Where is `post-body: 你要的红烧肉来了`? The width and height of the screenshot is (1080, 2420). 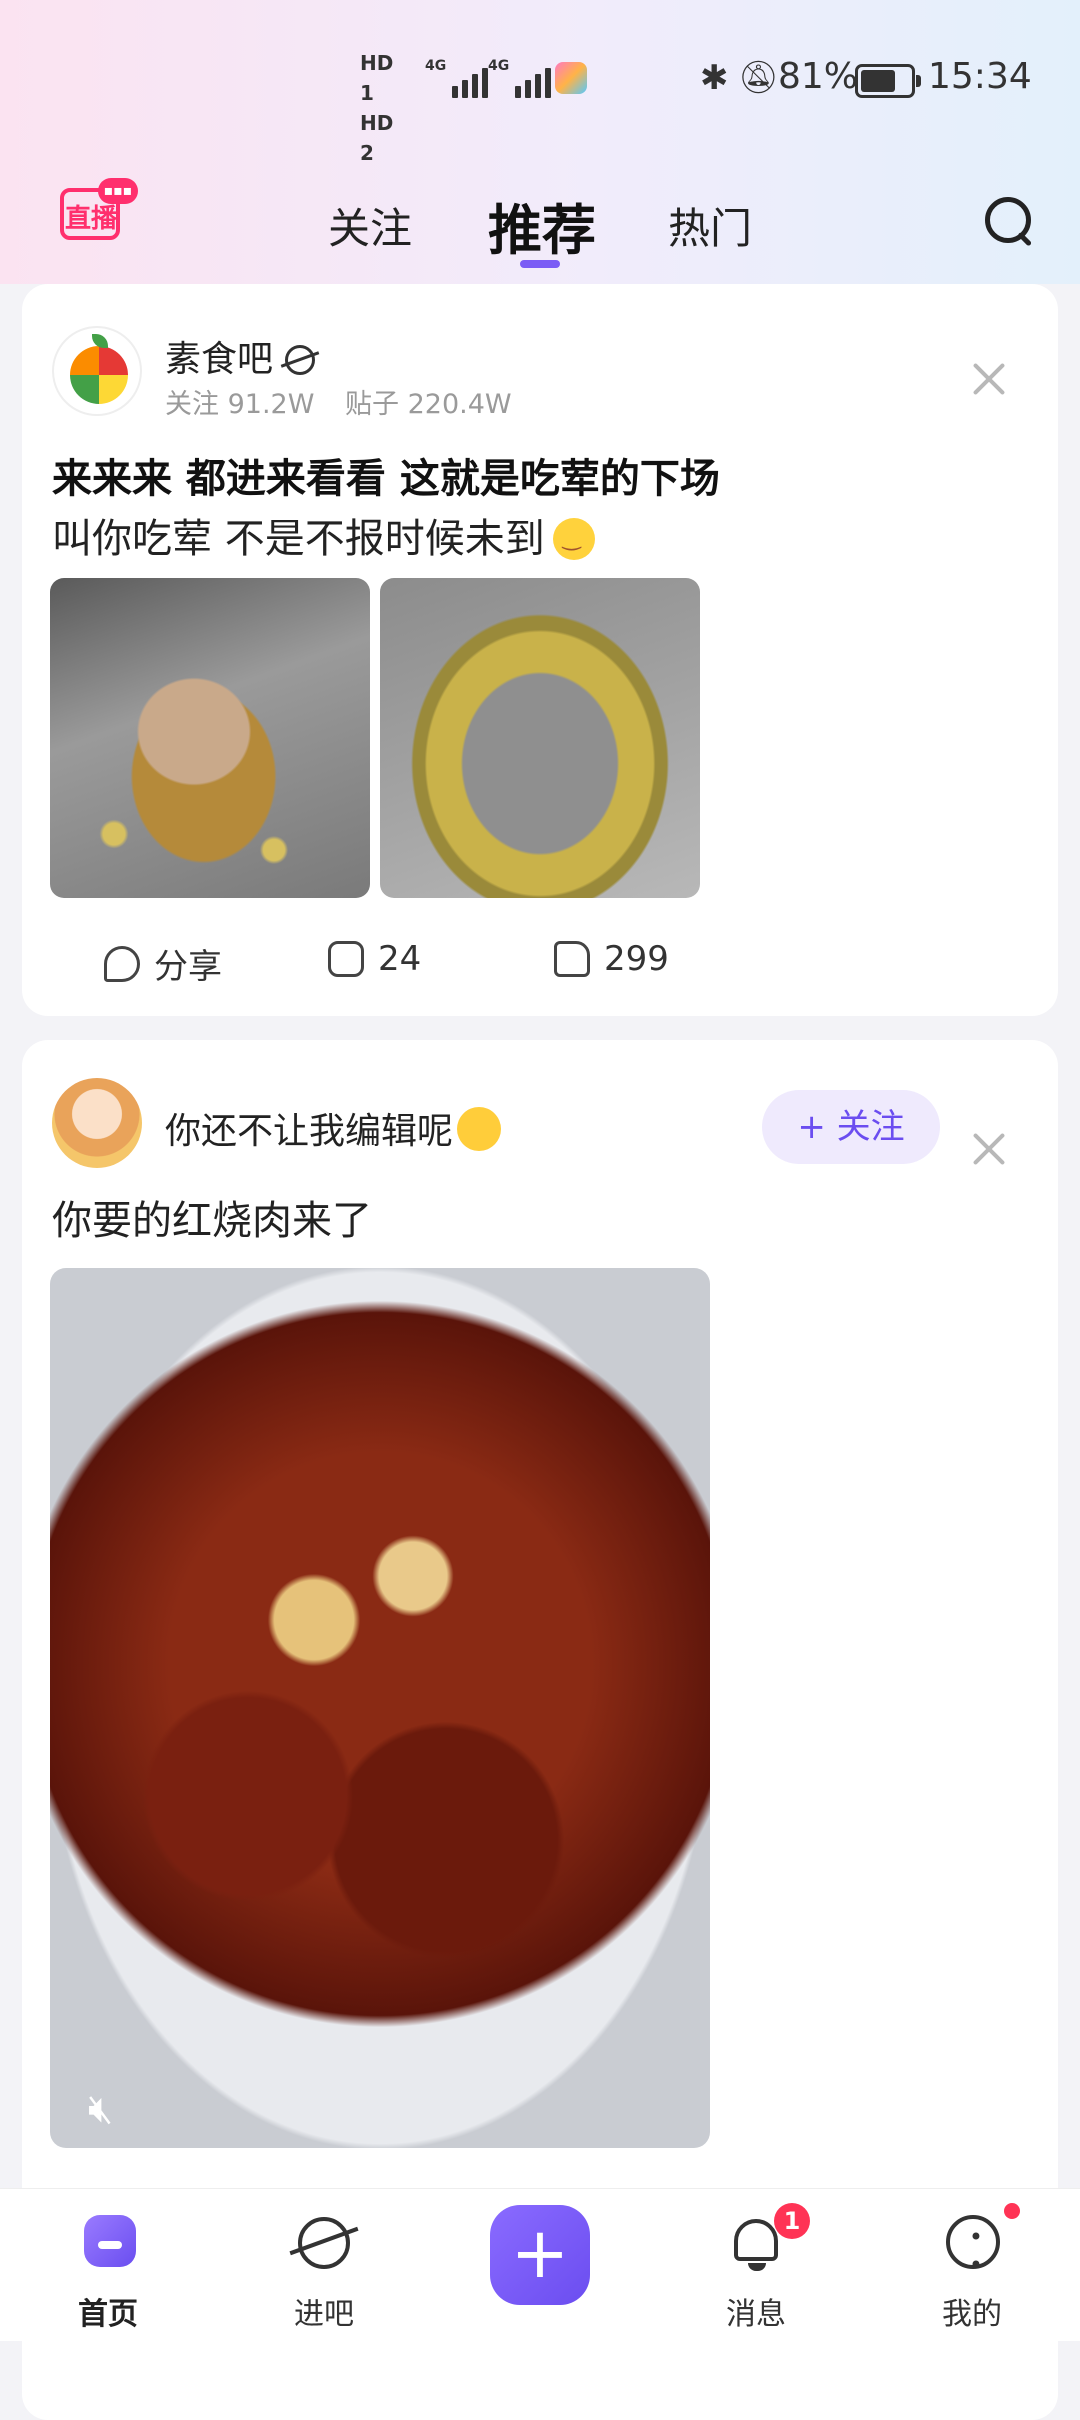
post-body: 你要的红烧肉来了 is located at coordinates (212, 1217).